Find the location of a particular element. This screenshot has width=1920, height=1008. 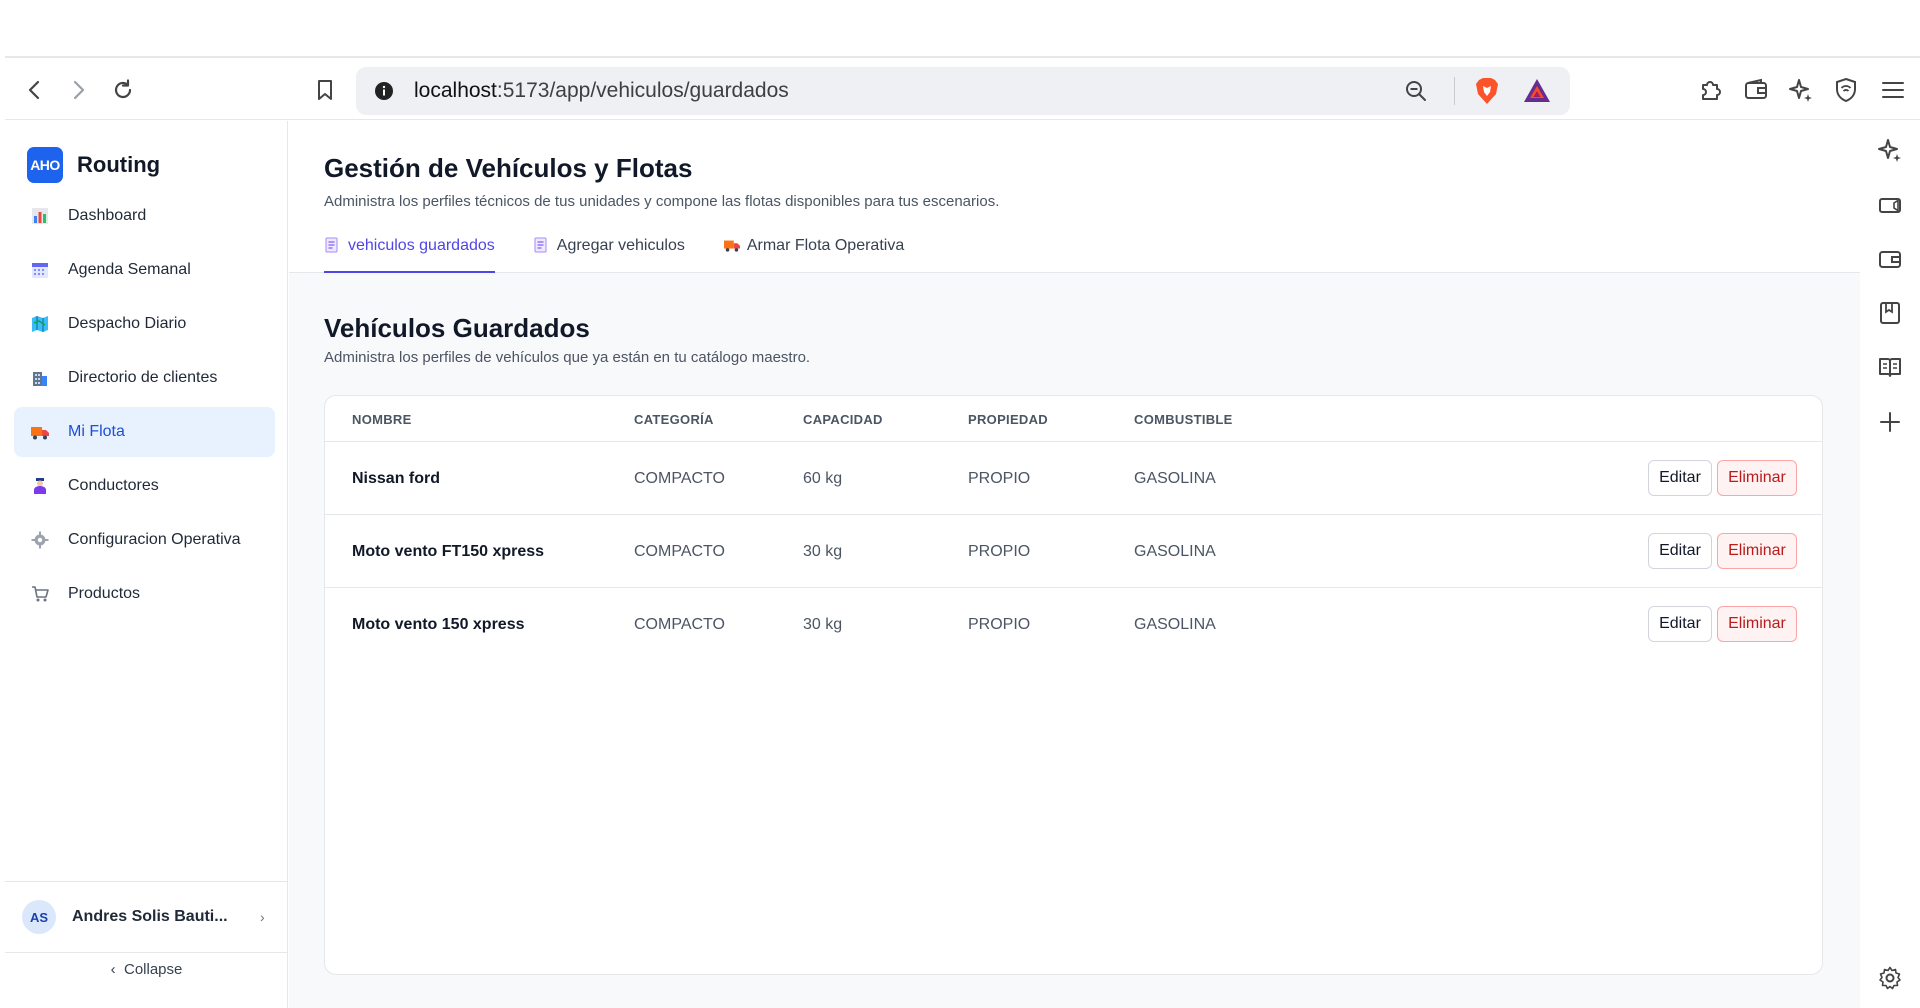

cart-icon is located at coordinates (40, 594).